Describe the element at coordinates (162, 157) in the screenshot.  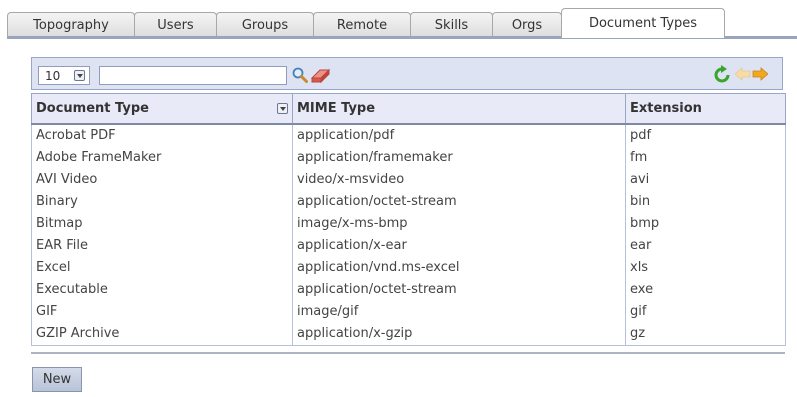
I see `cell-document-type: Adobe FrameMaker` at that location.